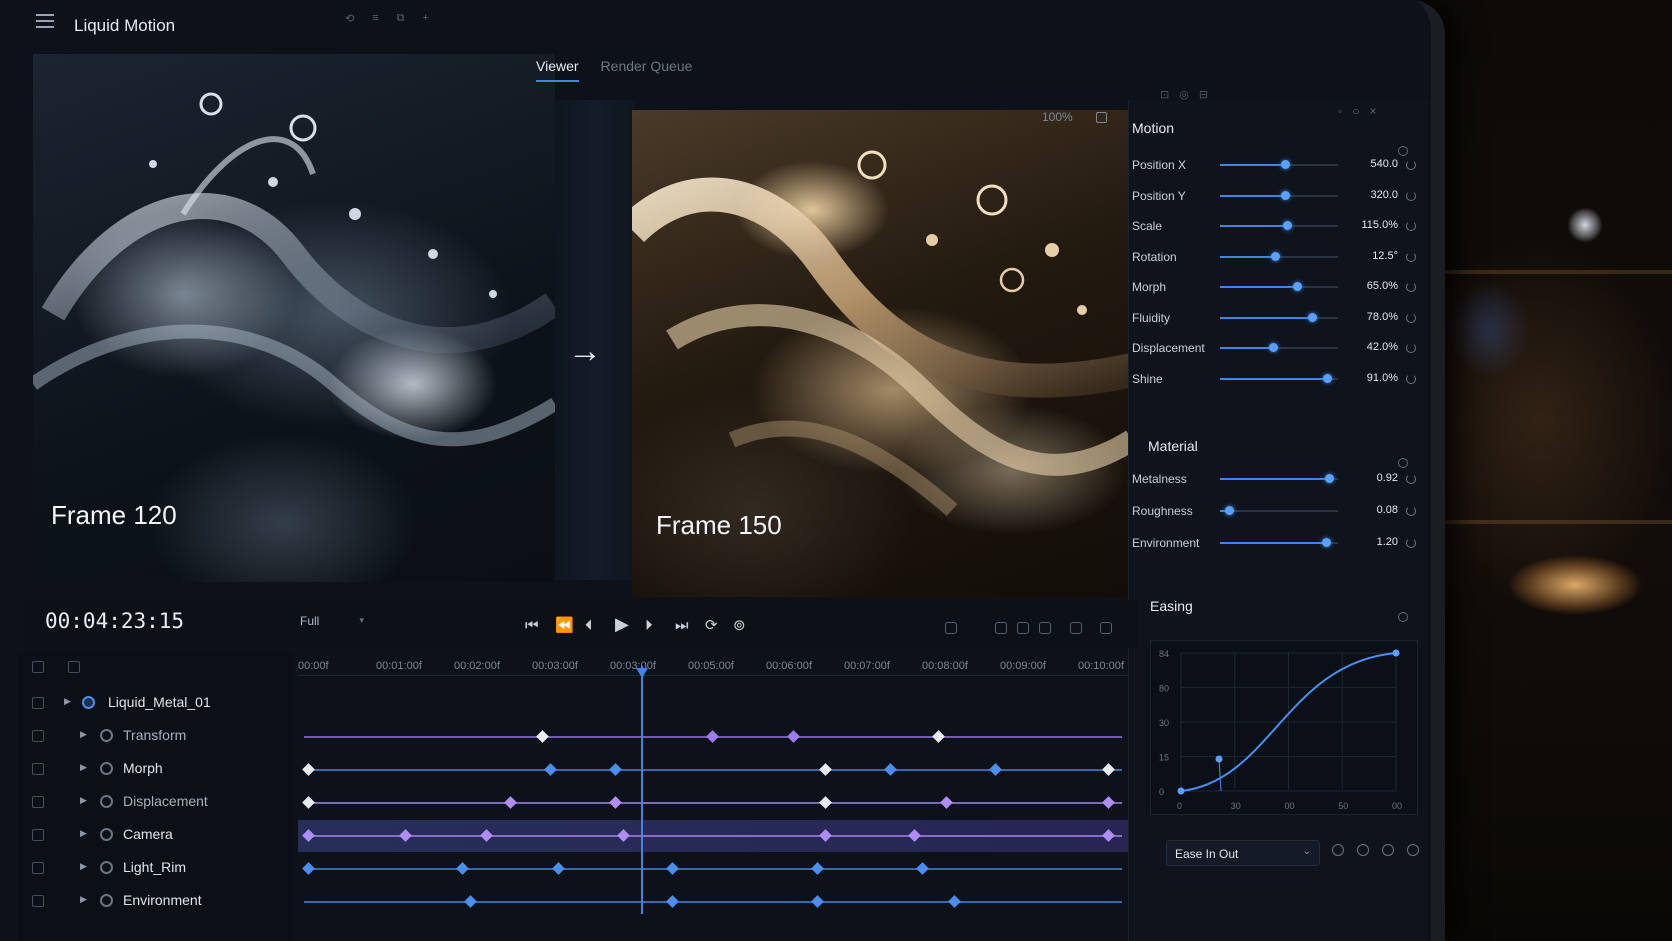  Describe the element at coordinates (38, 667) in the screenshot. I see `visibility-toggle` at that location.